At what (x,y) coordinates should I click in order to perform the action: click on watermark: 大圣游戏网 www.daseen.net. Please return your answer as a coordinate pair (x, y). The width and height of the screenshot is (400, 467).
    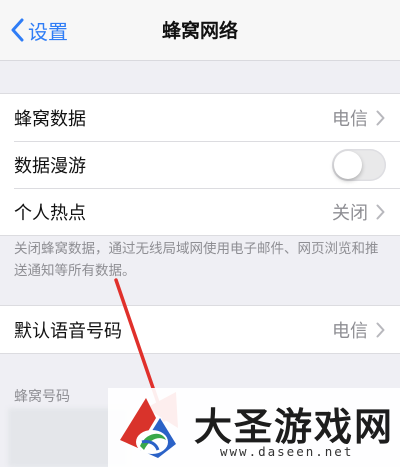
    Looking at the image, I should click on (254, 427).